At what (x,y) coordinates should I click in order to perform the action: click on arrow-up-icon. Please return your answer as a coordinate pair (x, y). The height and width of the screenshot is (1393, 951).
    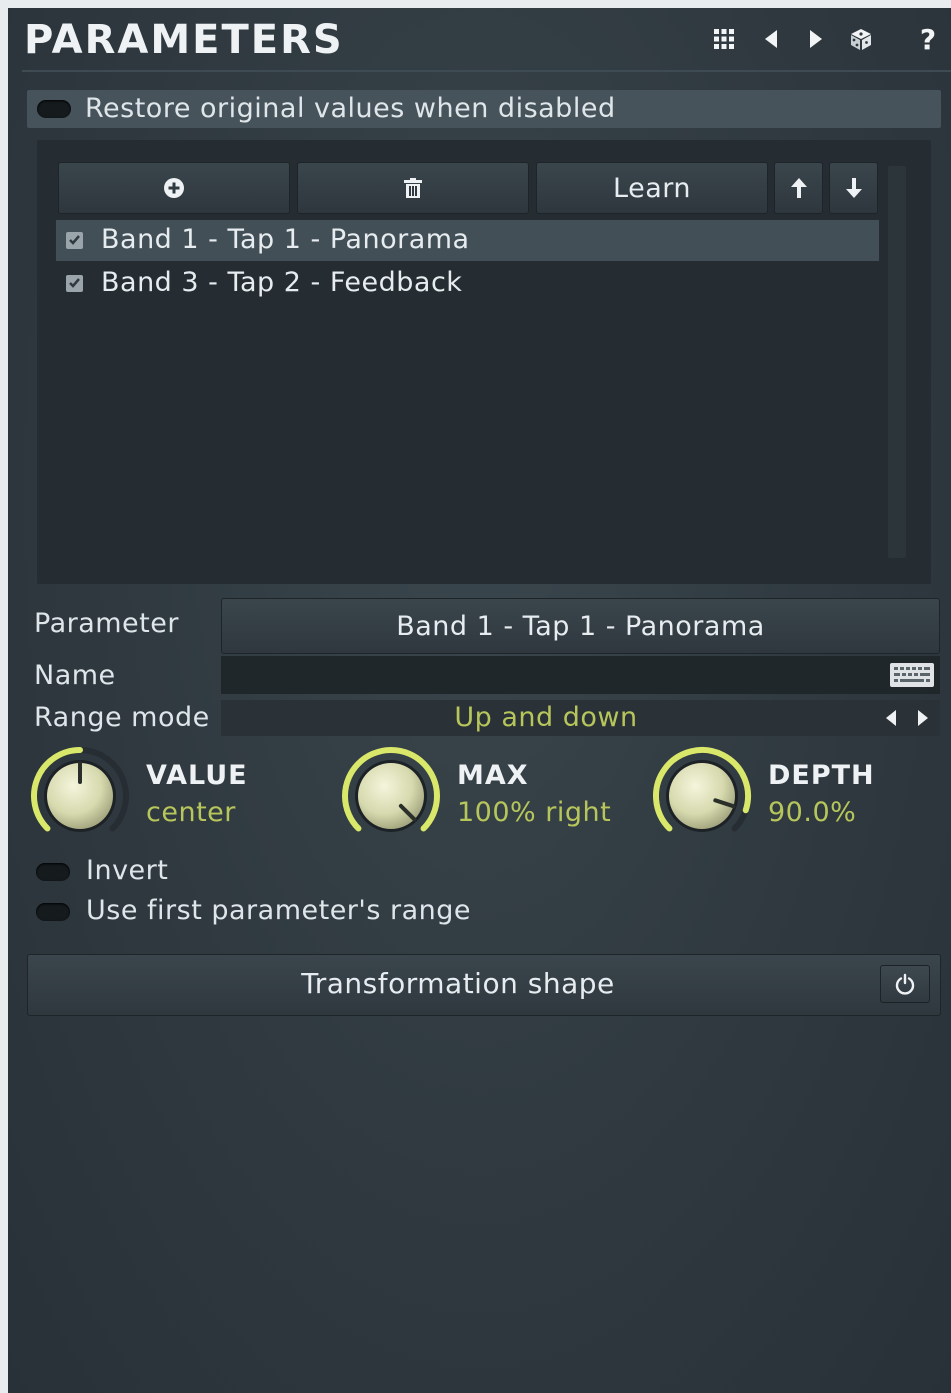
    Looking at the image, I should click on (798, 188).